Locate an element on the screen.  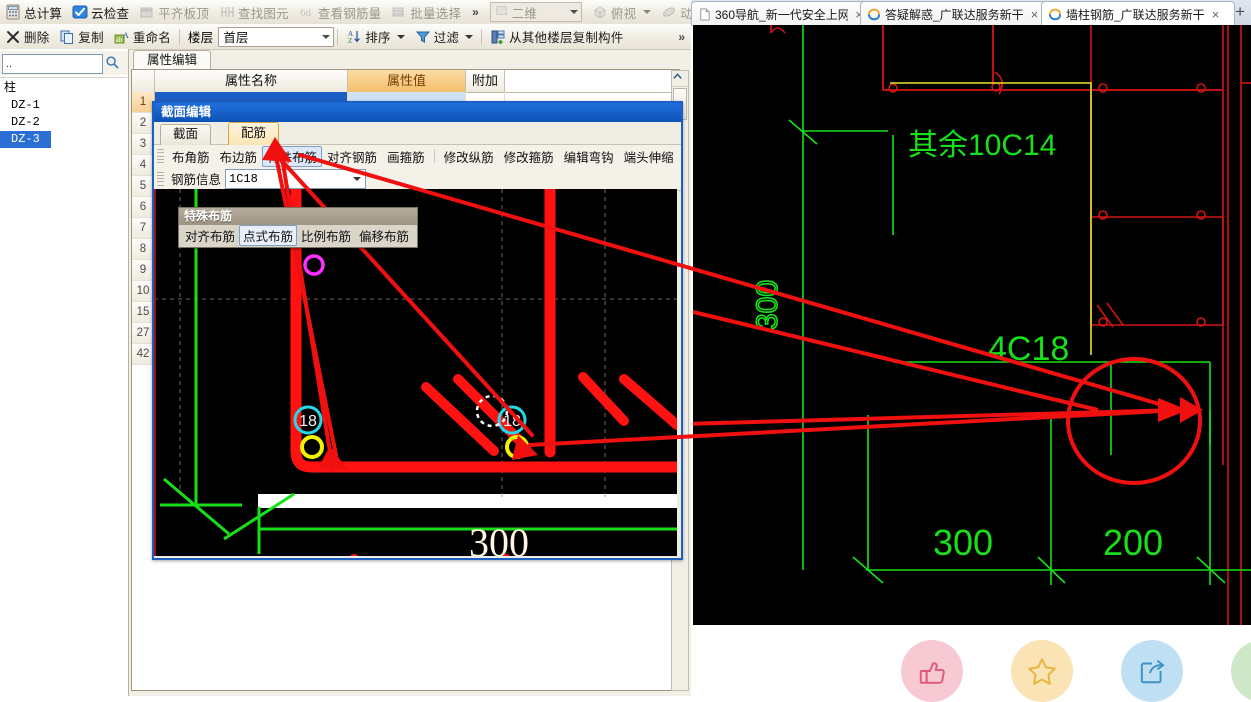
palette-body: 对齐布筋 点式布筋 比例布筋 偏移布筋 is located at coordinates (298, 235).